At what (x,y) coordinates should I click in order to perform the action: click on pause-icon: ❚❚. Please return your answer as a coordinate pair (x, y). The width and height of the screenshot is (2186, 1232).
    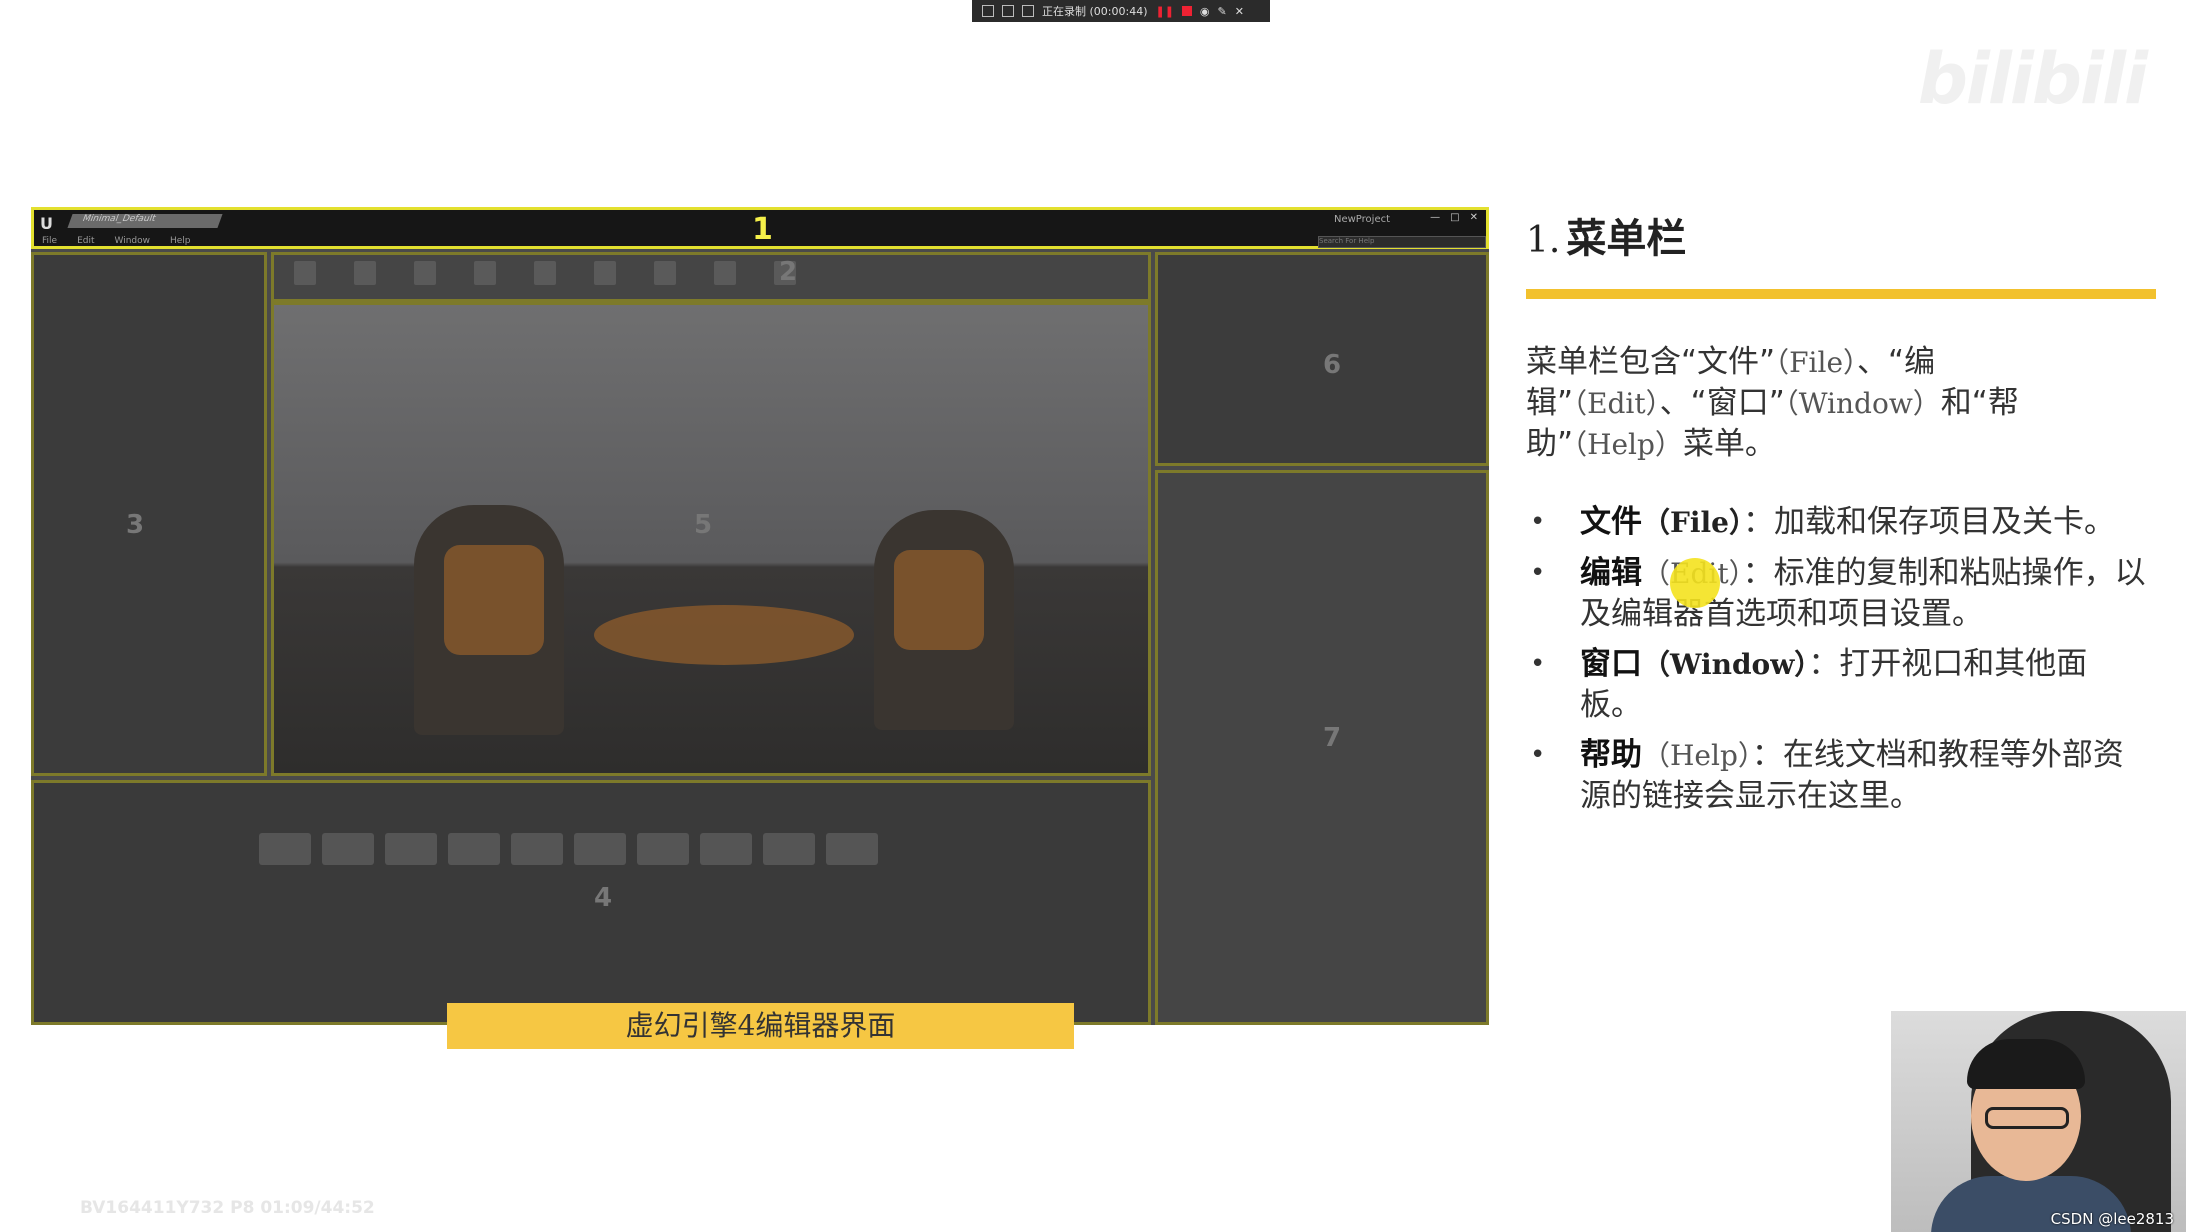
    Looking at the image, I should click on (1164, 11).